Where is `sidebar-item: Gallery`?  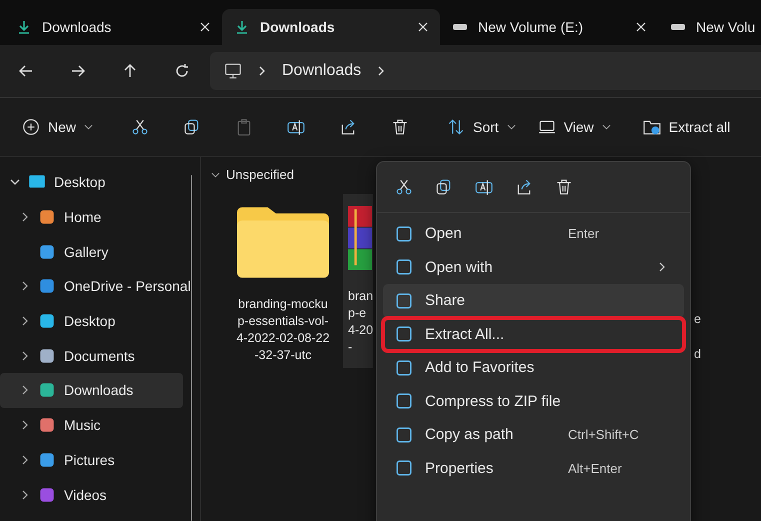 sidebar-item: Gallery is located at coordinates (95, 252).